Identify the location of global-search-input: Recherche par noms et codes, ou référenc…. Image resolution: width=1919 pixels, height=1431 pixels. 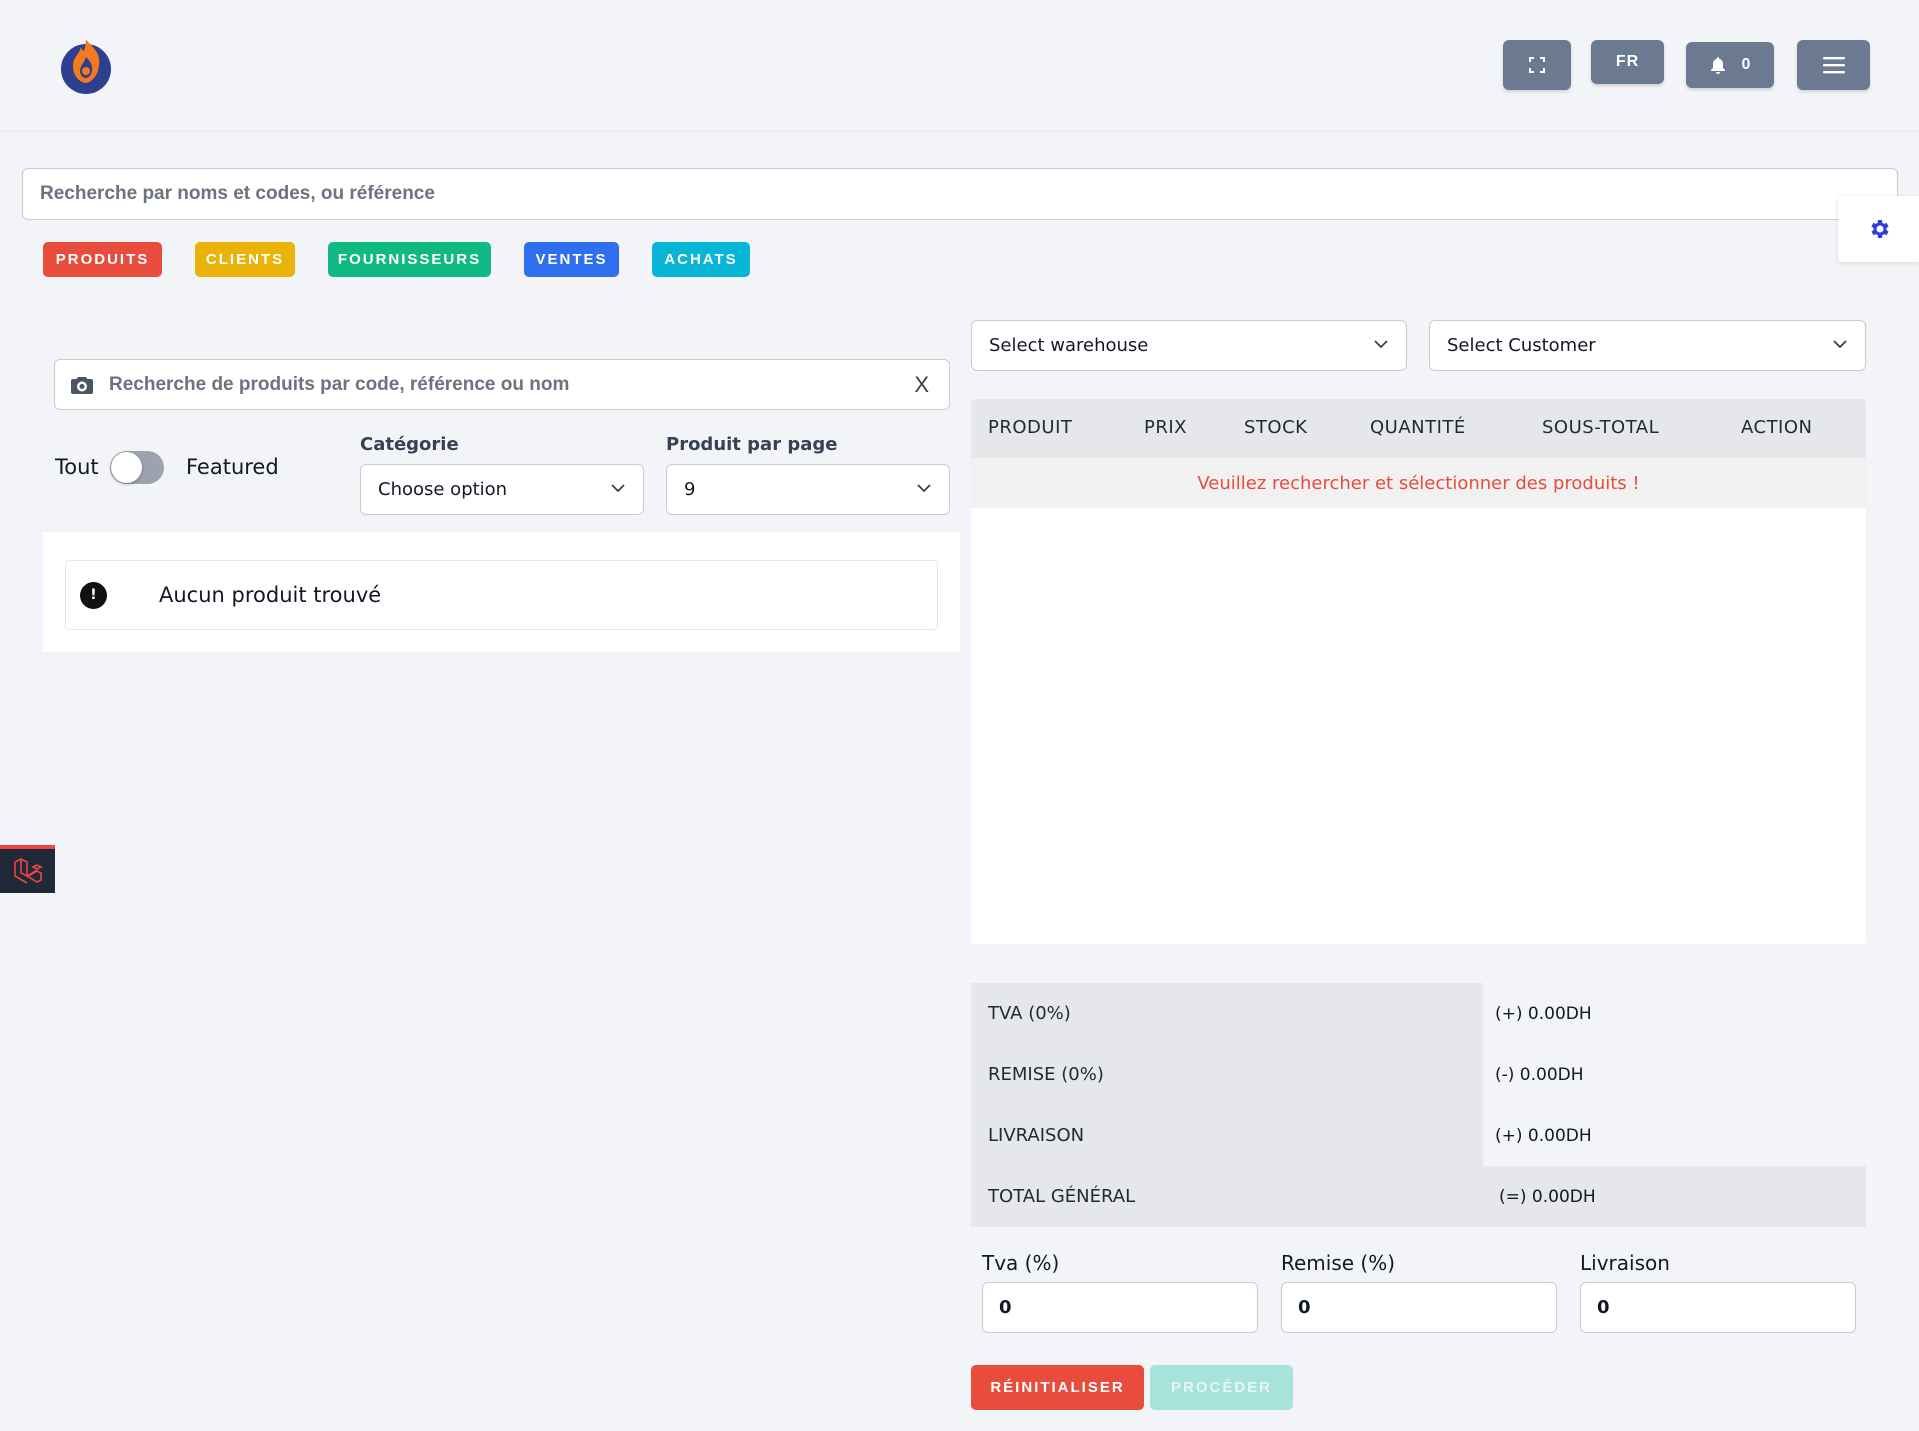
(960, 194).